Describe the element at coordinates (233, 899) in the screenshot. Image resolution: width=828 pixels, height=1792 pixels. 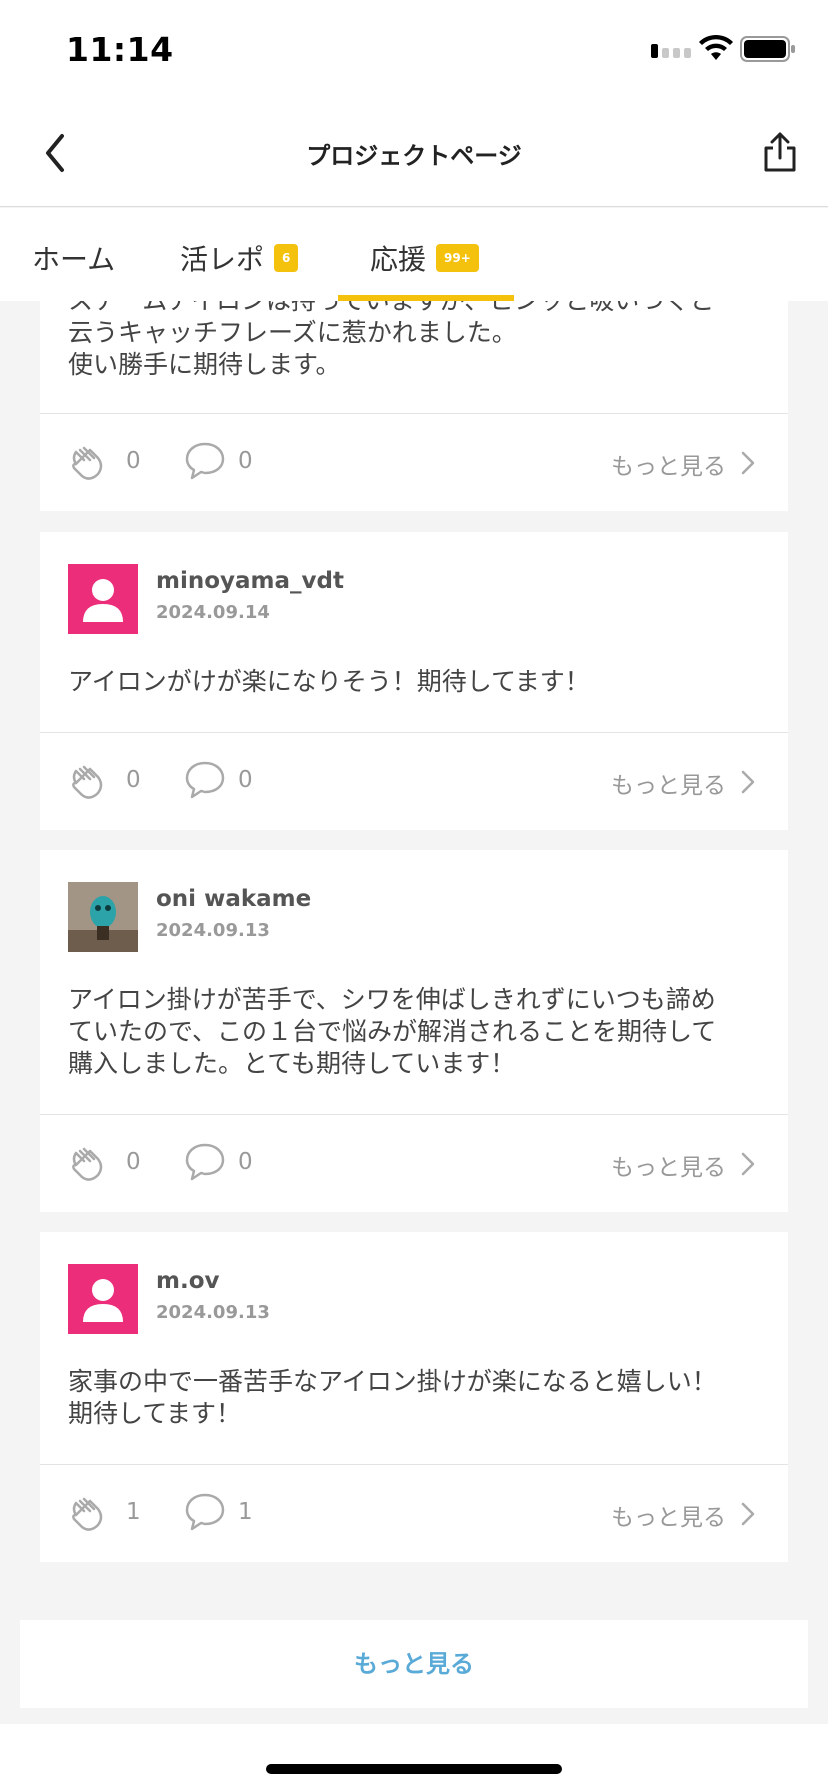
I see `user-name: oni wakame` at that location.